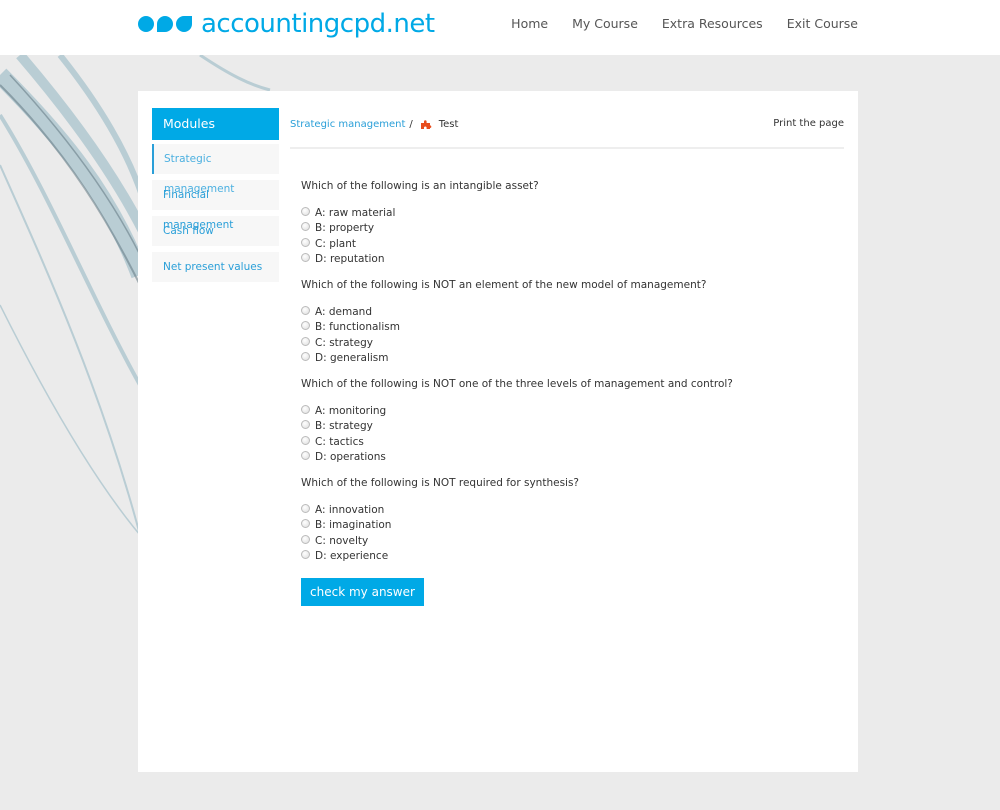 This screenshot has width=1000, height=810. What do you see at coordinates (345, 228) in the screenshot?
I see `option-label: B: property` at bounding box center [345, 228].